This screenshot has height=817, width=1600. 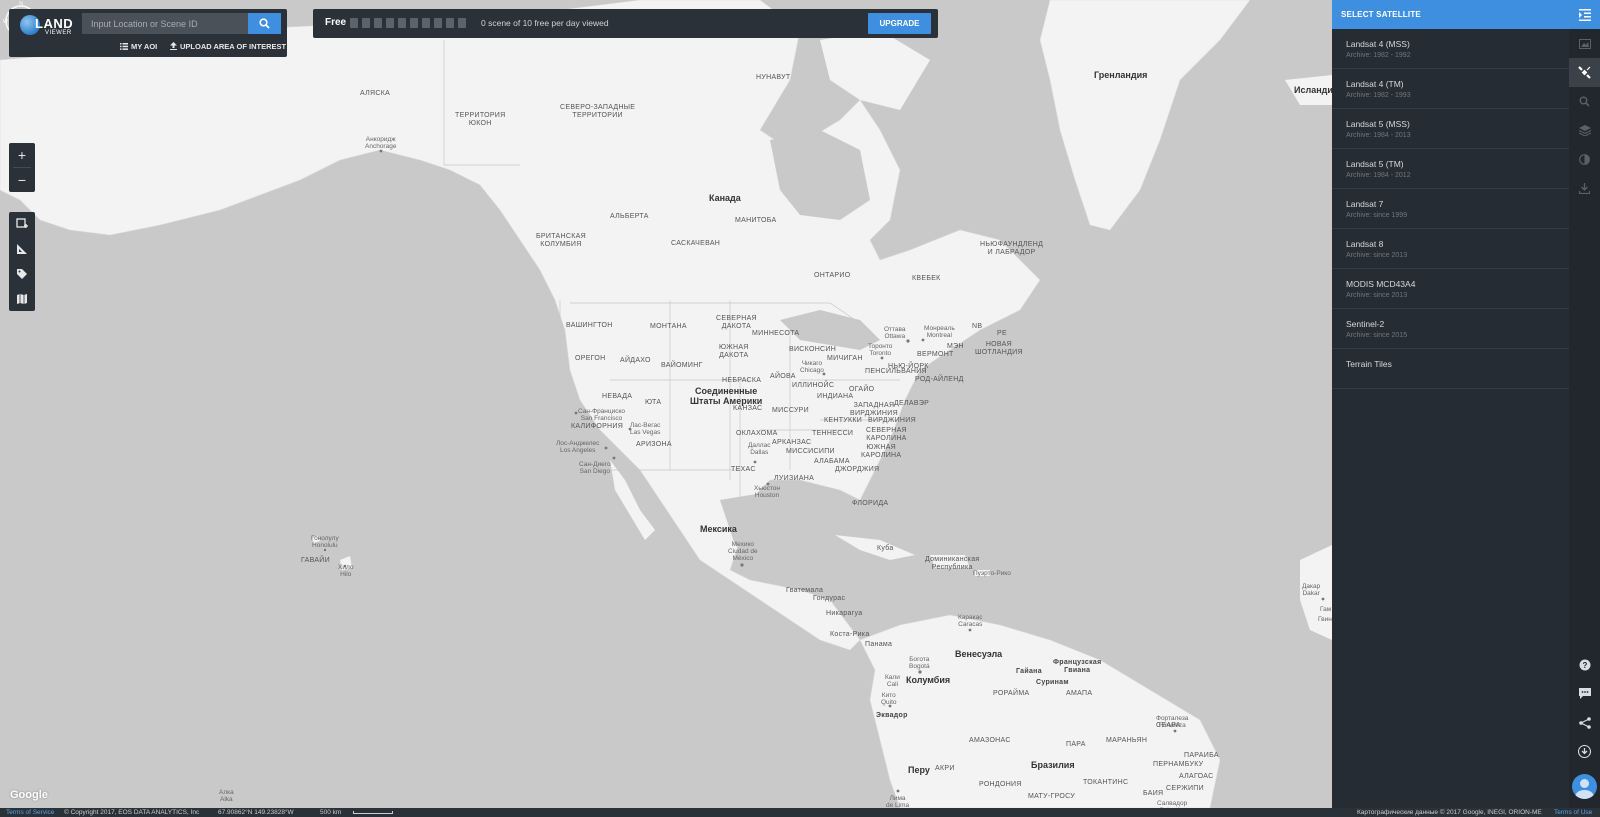 What do you see at coordinates (939, 379) in the screenshot?
I see `map-label-rhode-island: РОД-АЙЛЕНД` at bounding box center [939, 379].